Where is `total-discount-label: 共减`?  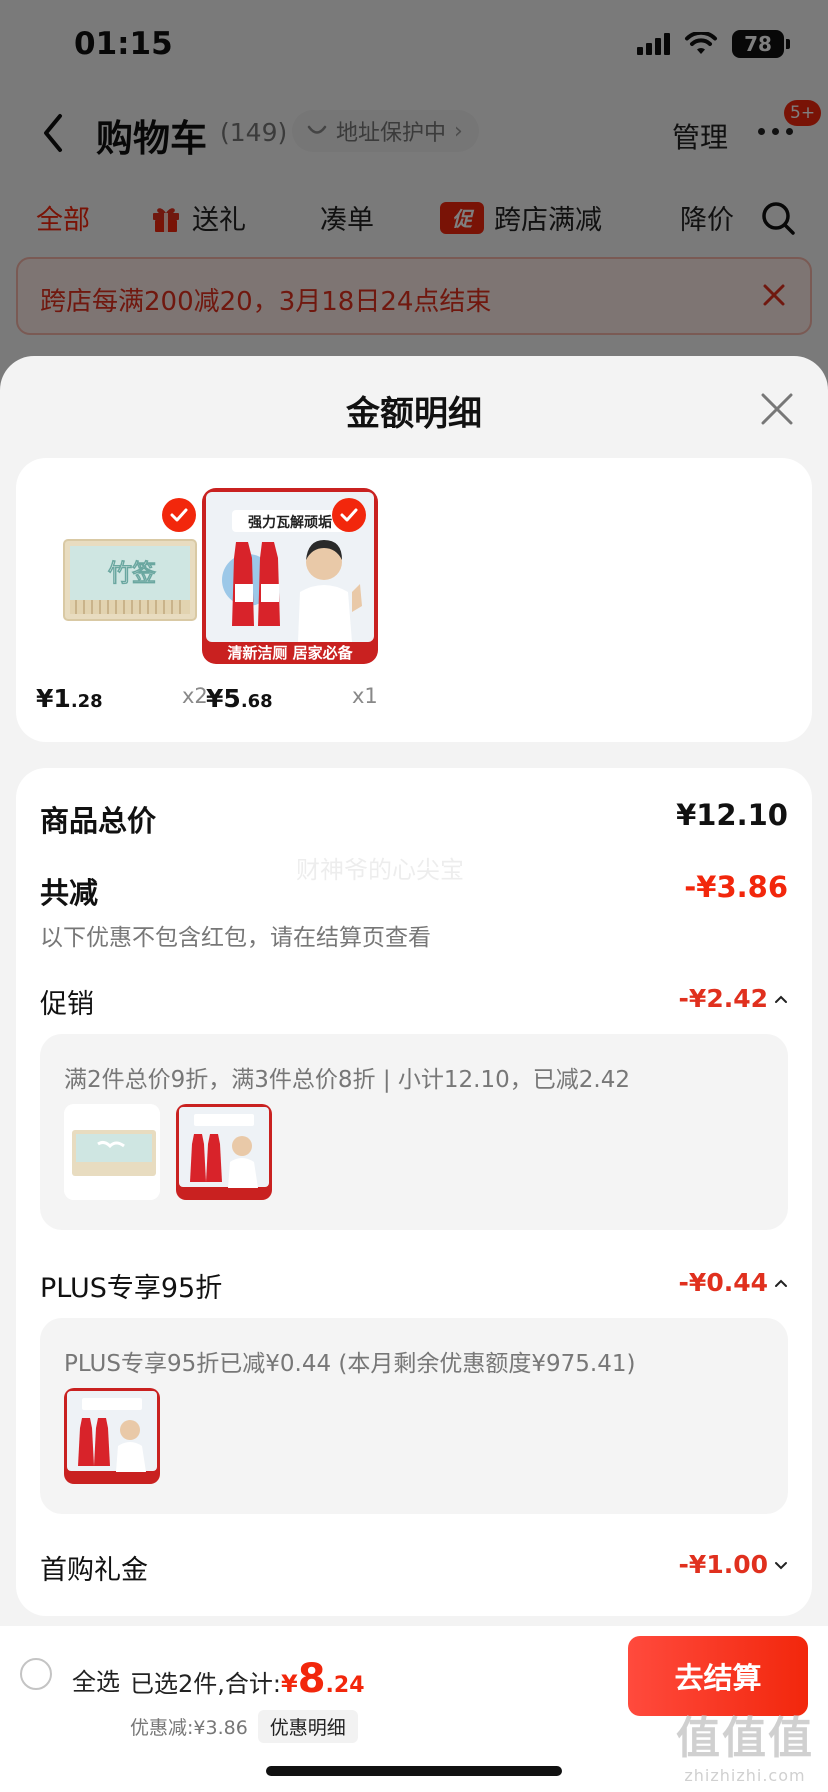 total-discount-label: 共减 is located at coordinates (69, 893).